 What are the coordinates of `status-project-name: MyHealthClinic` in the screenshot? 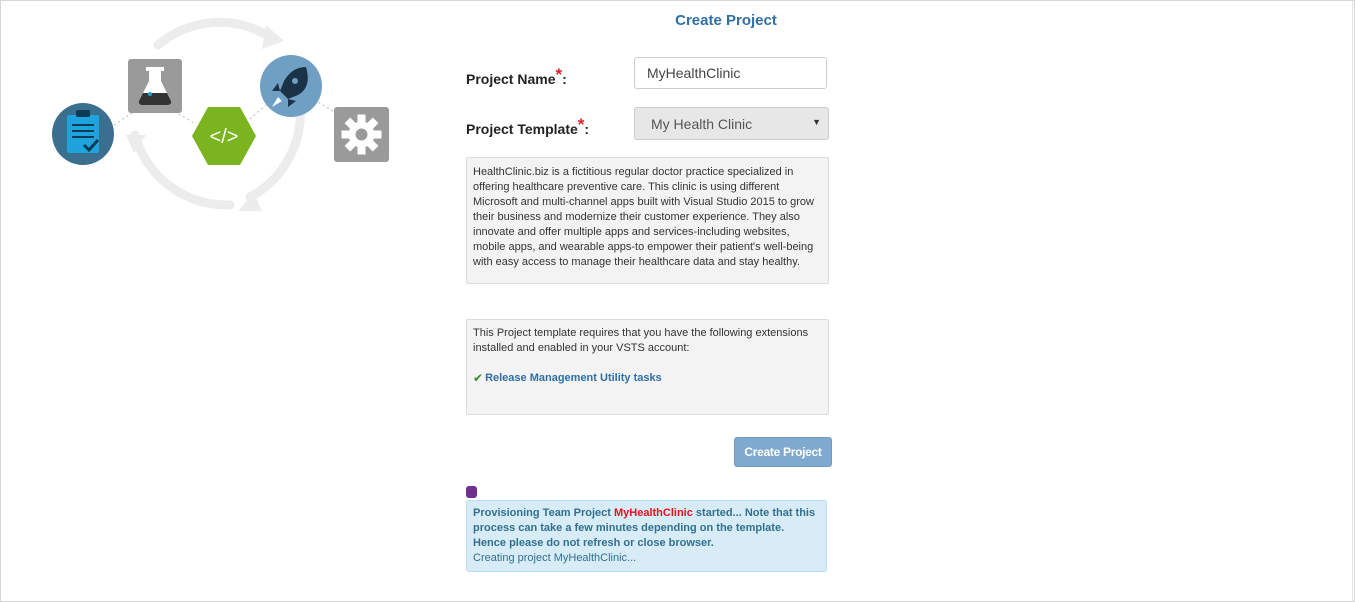 It's located at (653, 513).